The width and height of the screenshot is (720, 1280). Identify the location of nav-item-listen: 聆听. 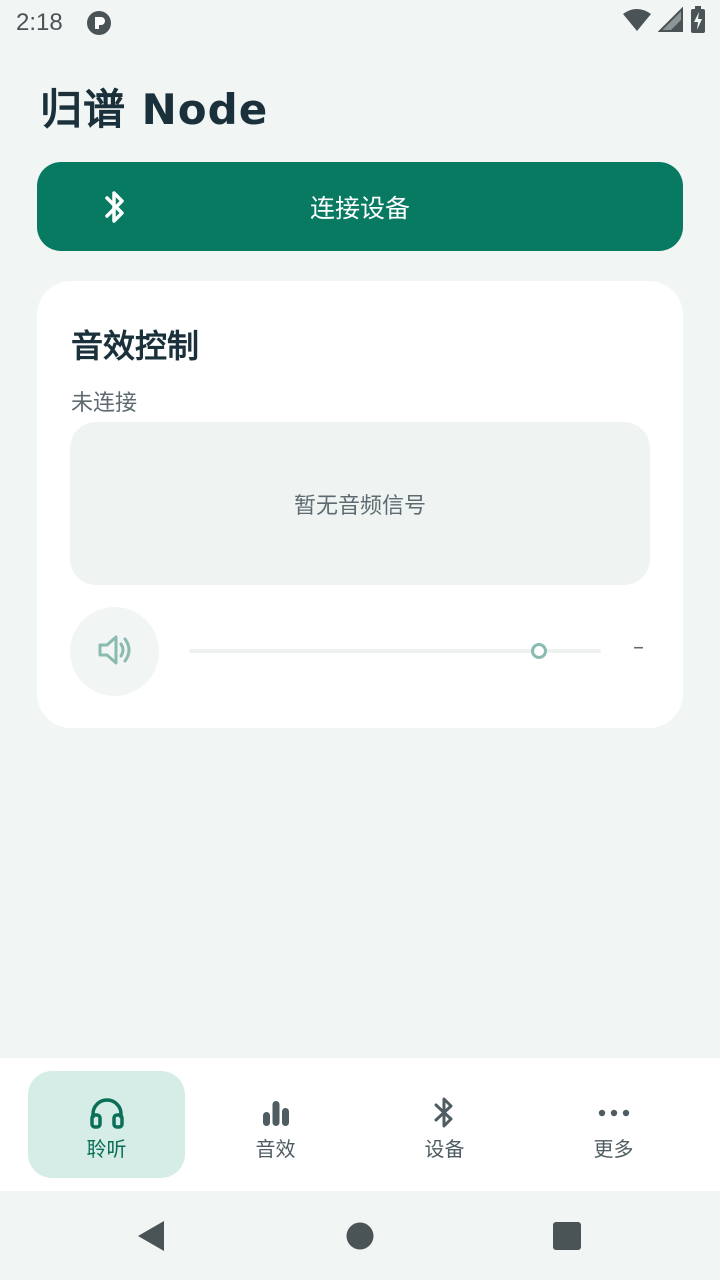
(106, 1124).